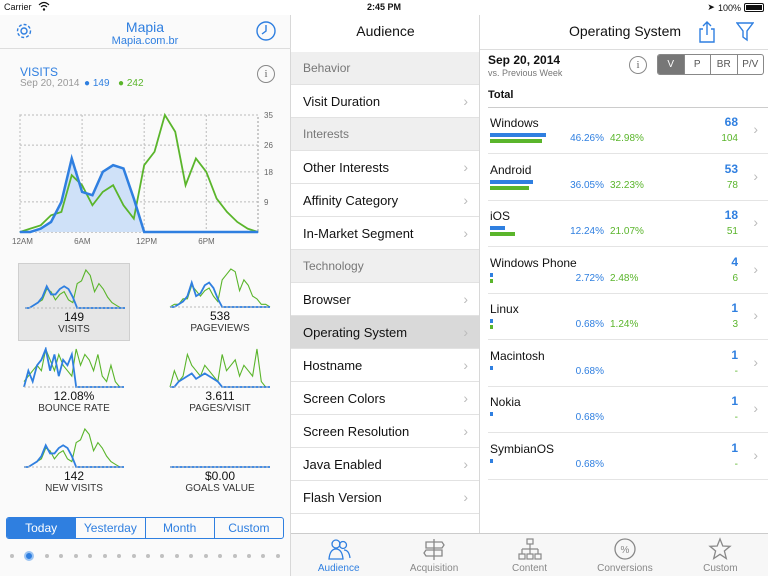  Describe the element at coordinates (385, 233) in the screenshot. I see `menu-item-in-market-segment: In-Market Segment ›` at that location.